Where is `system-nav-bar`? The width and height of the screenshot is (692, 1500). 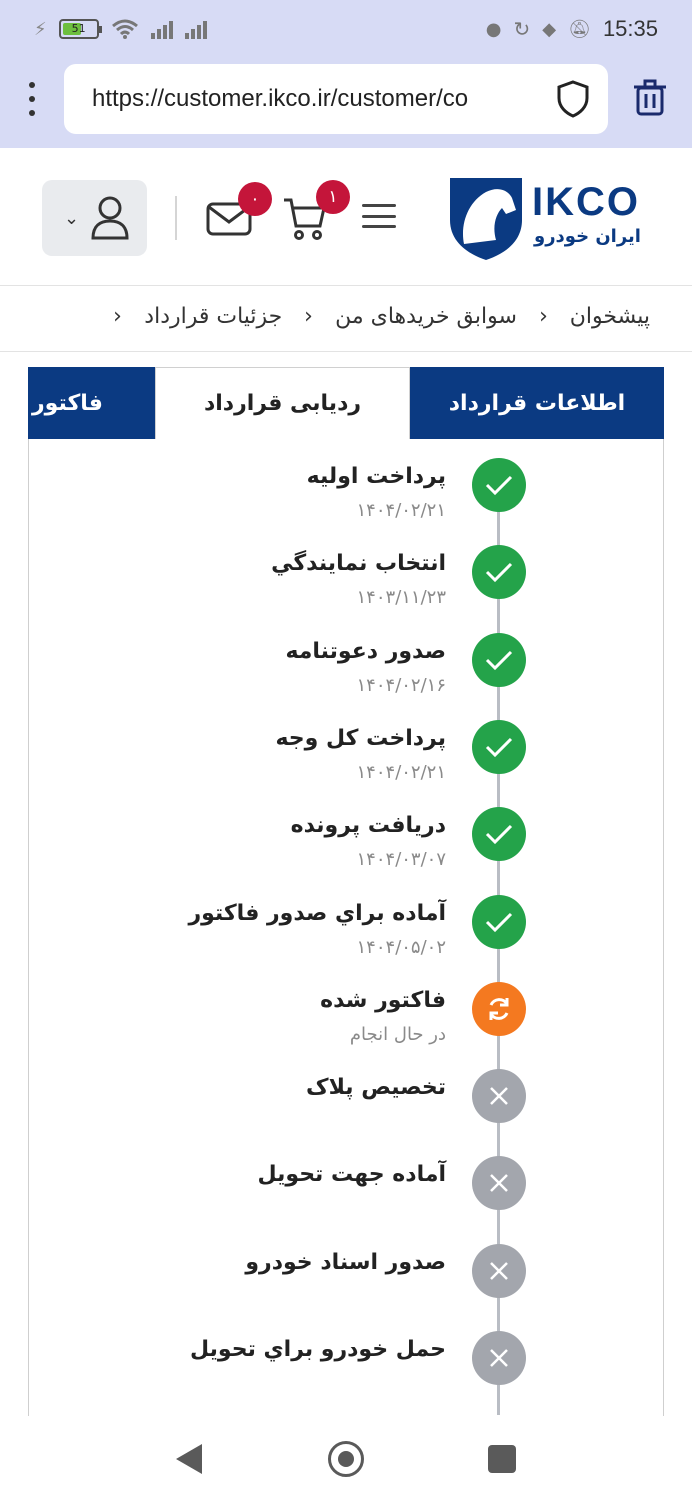
system-nav-bar is located at coordinates (346, 1458).